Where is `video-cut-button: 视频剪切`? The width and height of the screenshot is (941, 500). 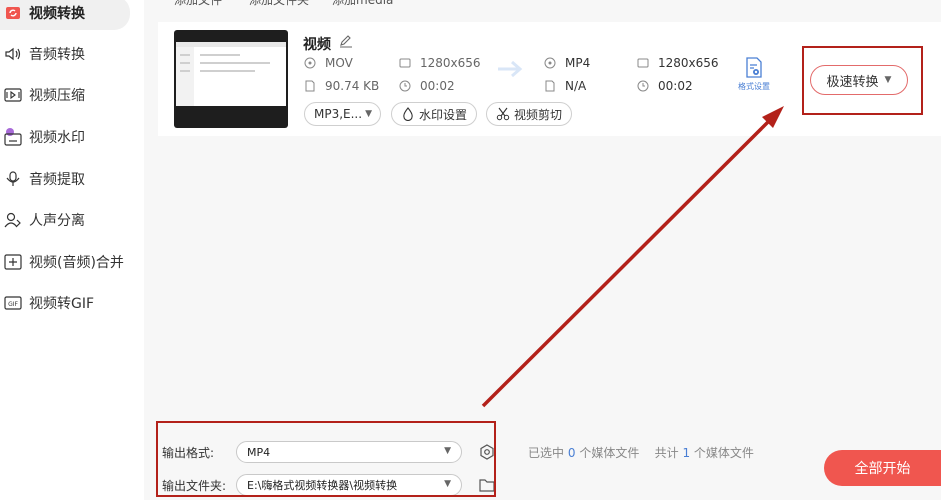 video-cut-button: 视频剪切 is located at coordinates (529, 114).